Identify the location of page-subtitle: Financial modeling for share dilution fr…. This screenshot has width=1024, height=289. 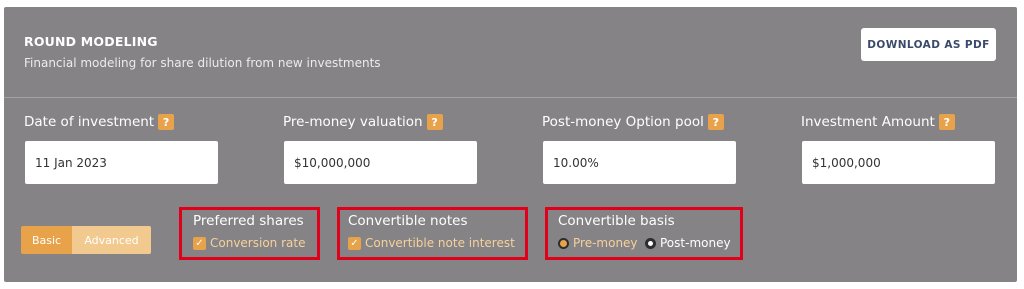
(202, 63).